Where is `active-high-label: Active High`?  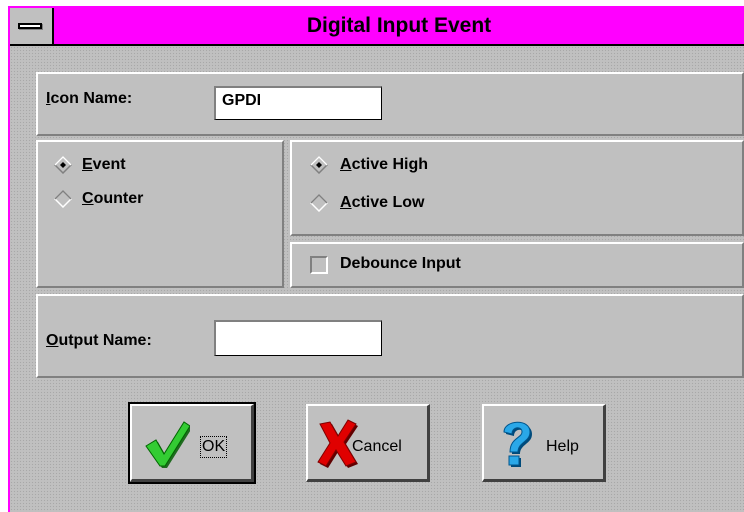
active-high-label: Active High is located at coordinates (384, 164).